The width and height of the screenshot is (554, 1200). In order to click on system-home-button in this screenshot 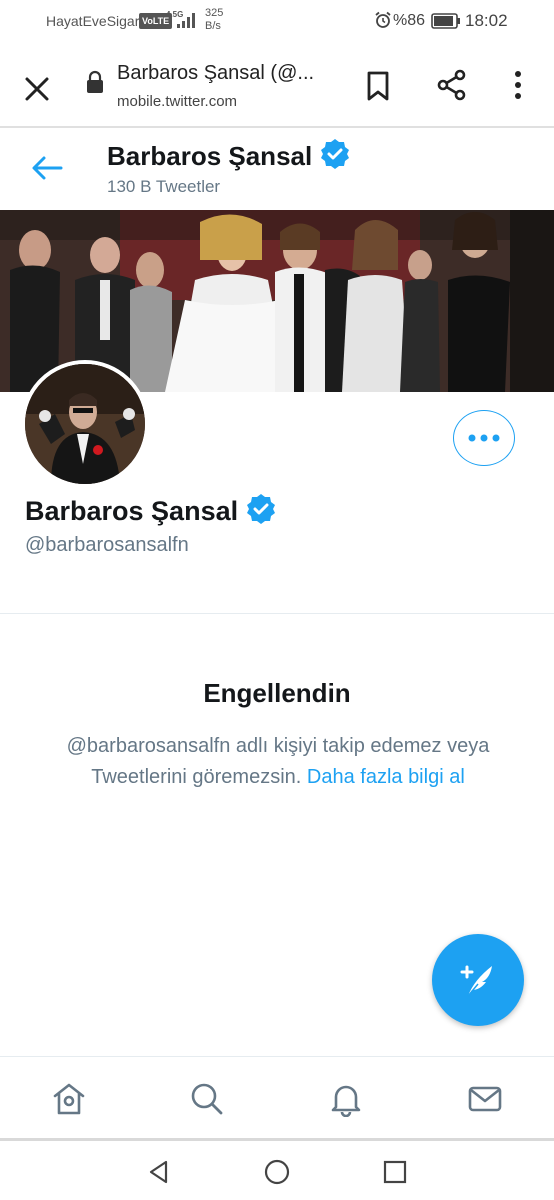, I will do `click(277, 1172)`.